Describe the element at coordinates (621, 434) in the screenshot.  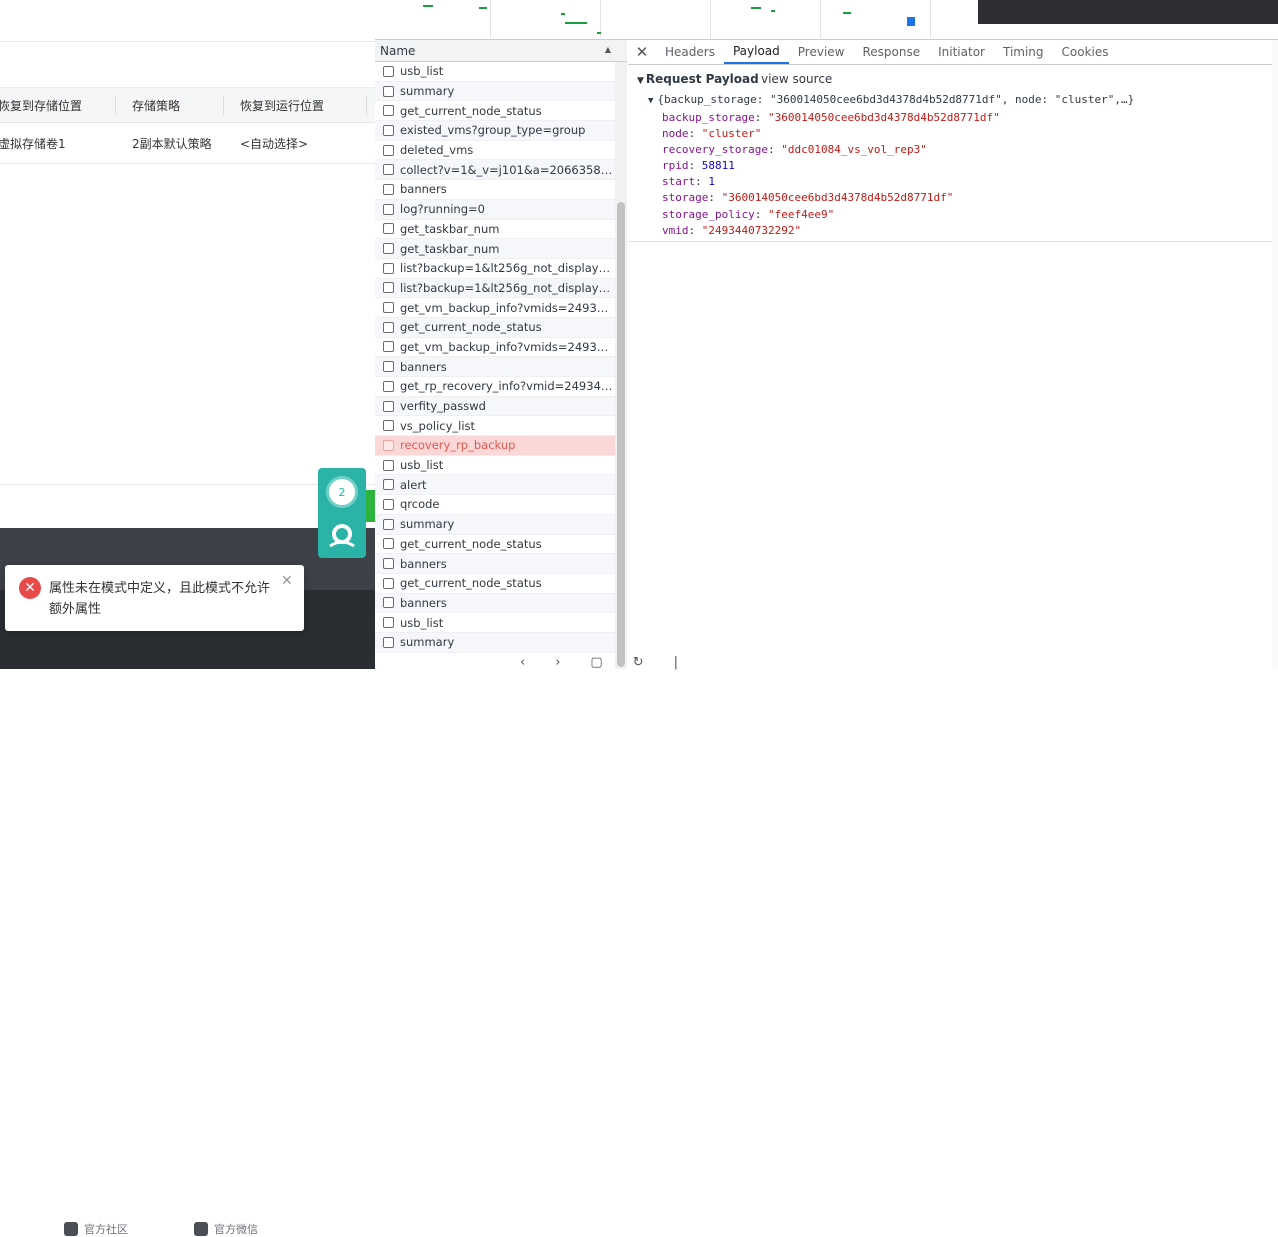
I see `scrollbar-thumb` at that location.